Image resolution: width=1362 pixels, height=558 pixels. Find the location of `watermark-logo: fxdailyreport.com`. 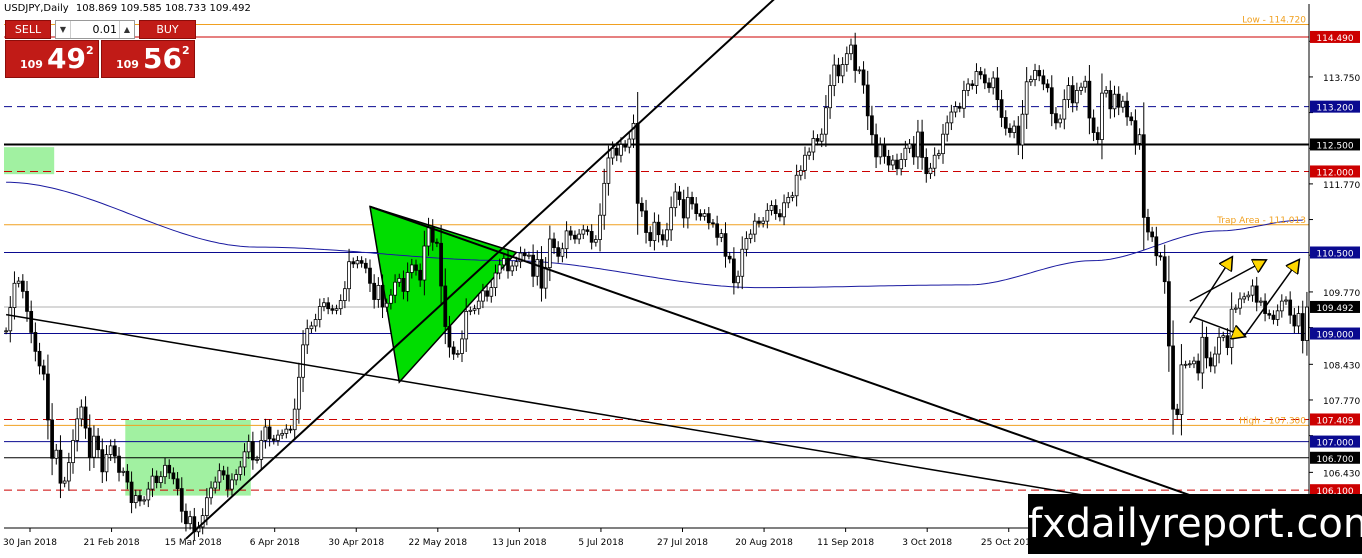

watermark-logo: fxdailyreport.com is located at coordinates (1195, 524).